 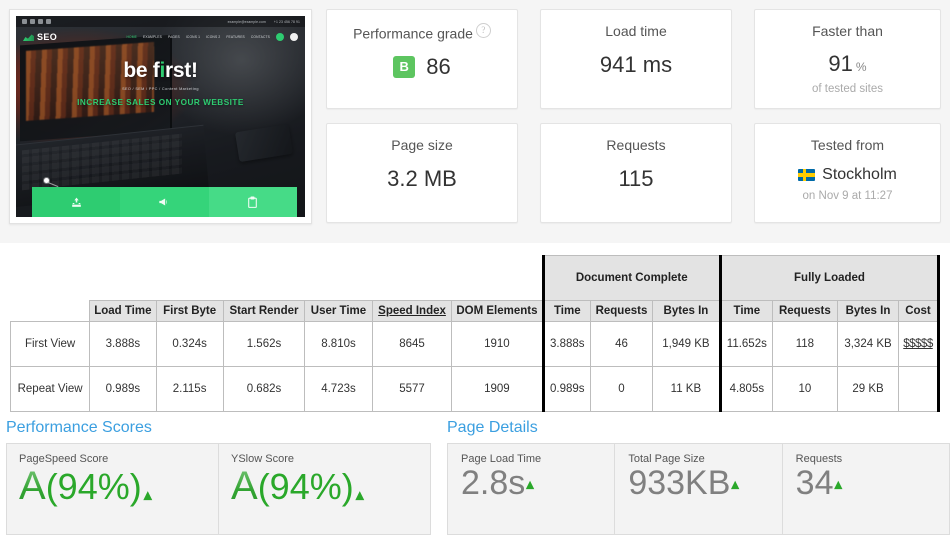 I want to click on card-page-size-title: Page size, so click(x=422, y=145).